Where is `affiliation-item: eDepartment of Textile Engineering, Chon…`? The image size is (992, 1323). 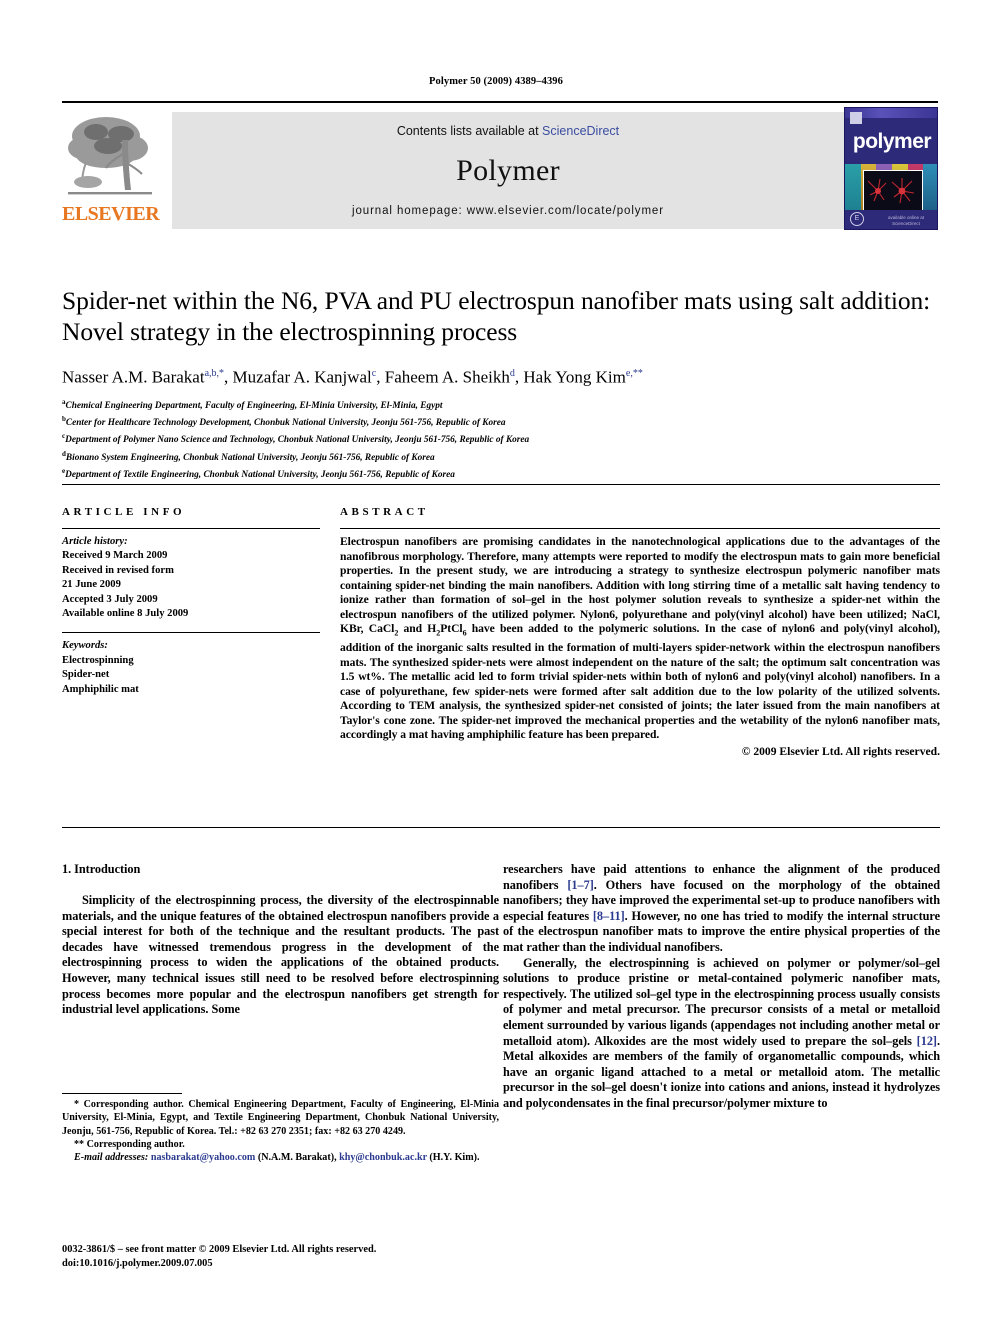
affiliation-item: eDepartment of Textile Engineering, Chon… is located at coordinates (412, 473).